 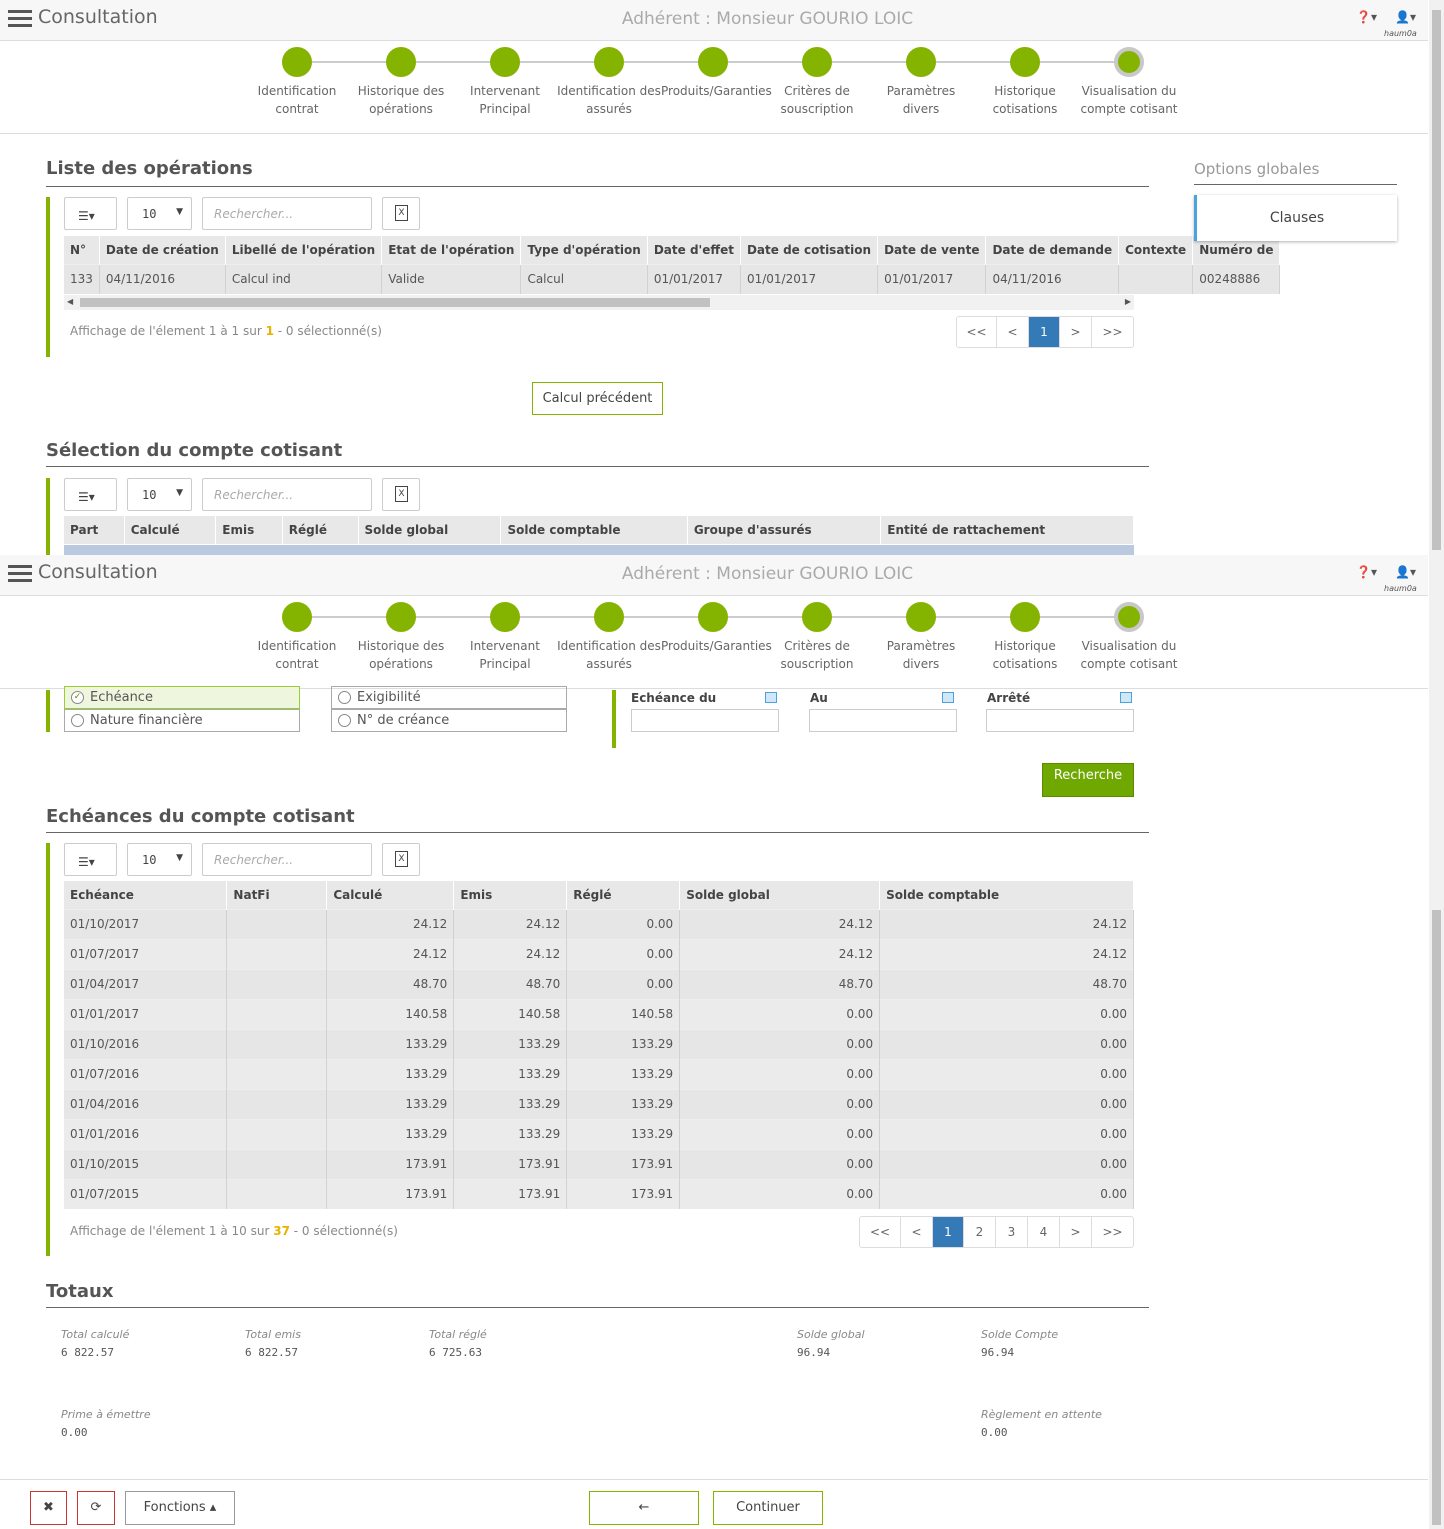 I want to click on horizontal-scrollbar: ◀ ▶, so click(x=599, y=302).